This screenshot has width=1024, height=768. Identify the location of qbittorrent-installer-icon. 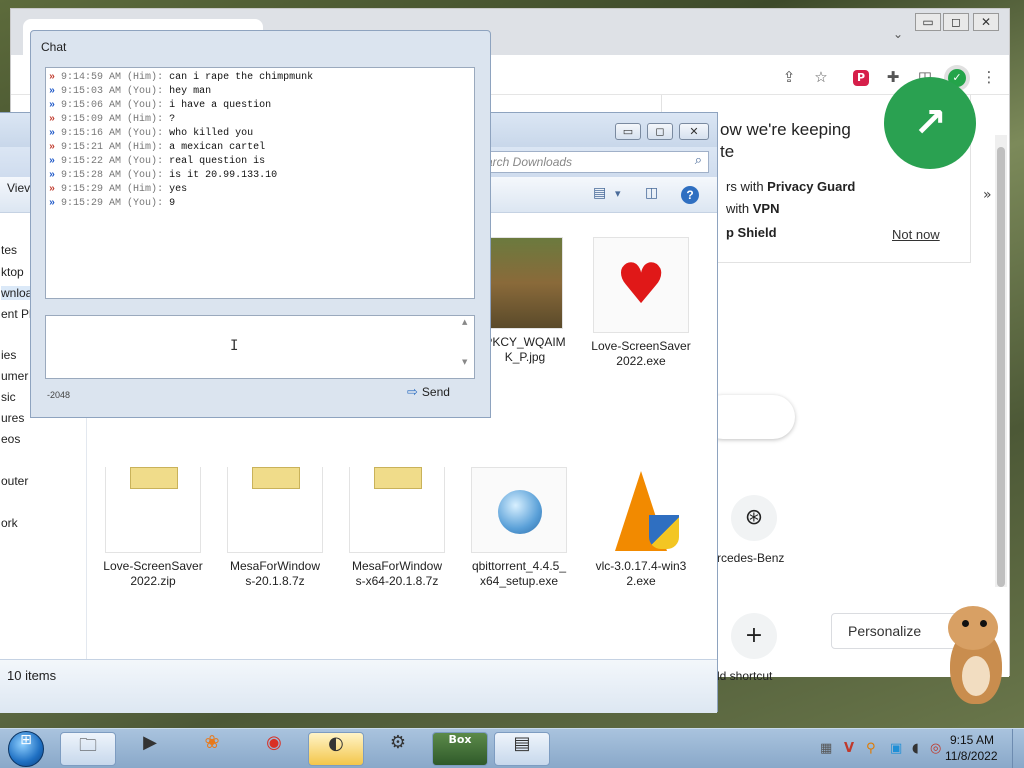
(519, 510).